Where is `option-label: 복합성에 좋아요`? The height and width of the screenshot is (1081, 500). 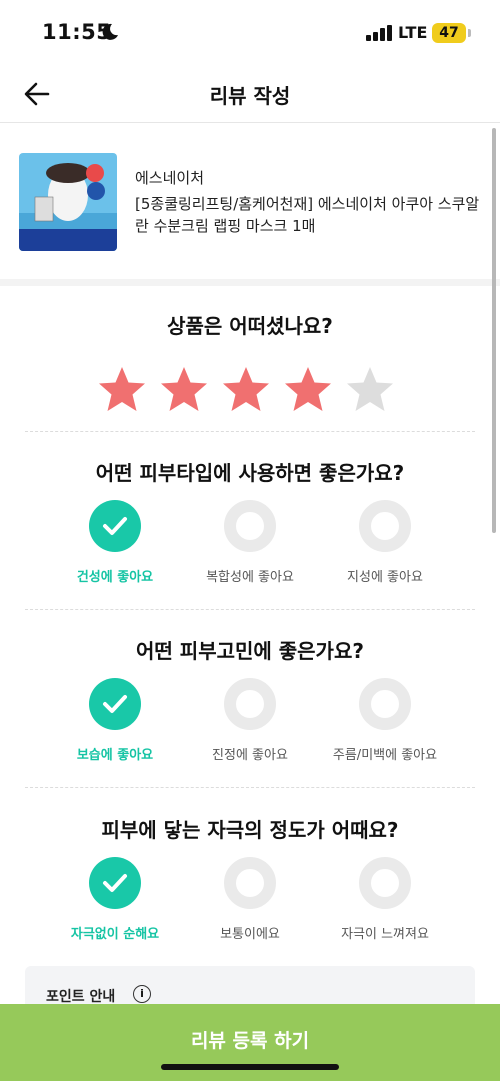 option-label: 복합성에 좋아요 is located at coordinates (250, 577).